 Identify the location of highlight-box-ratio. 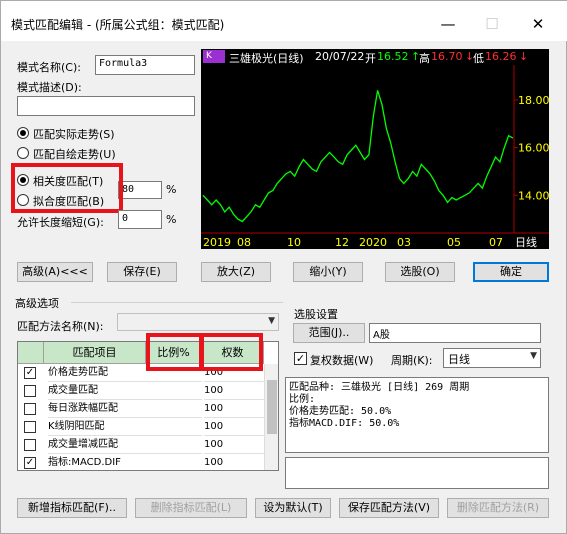
(175, 352).